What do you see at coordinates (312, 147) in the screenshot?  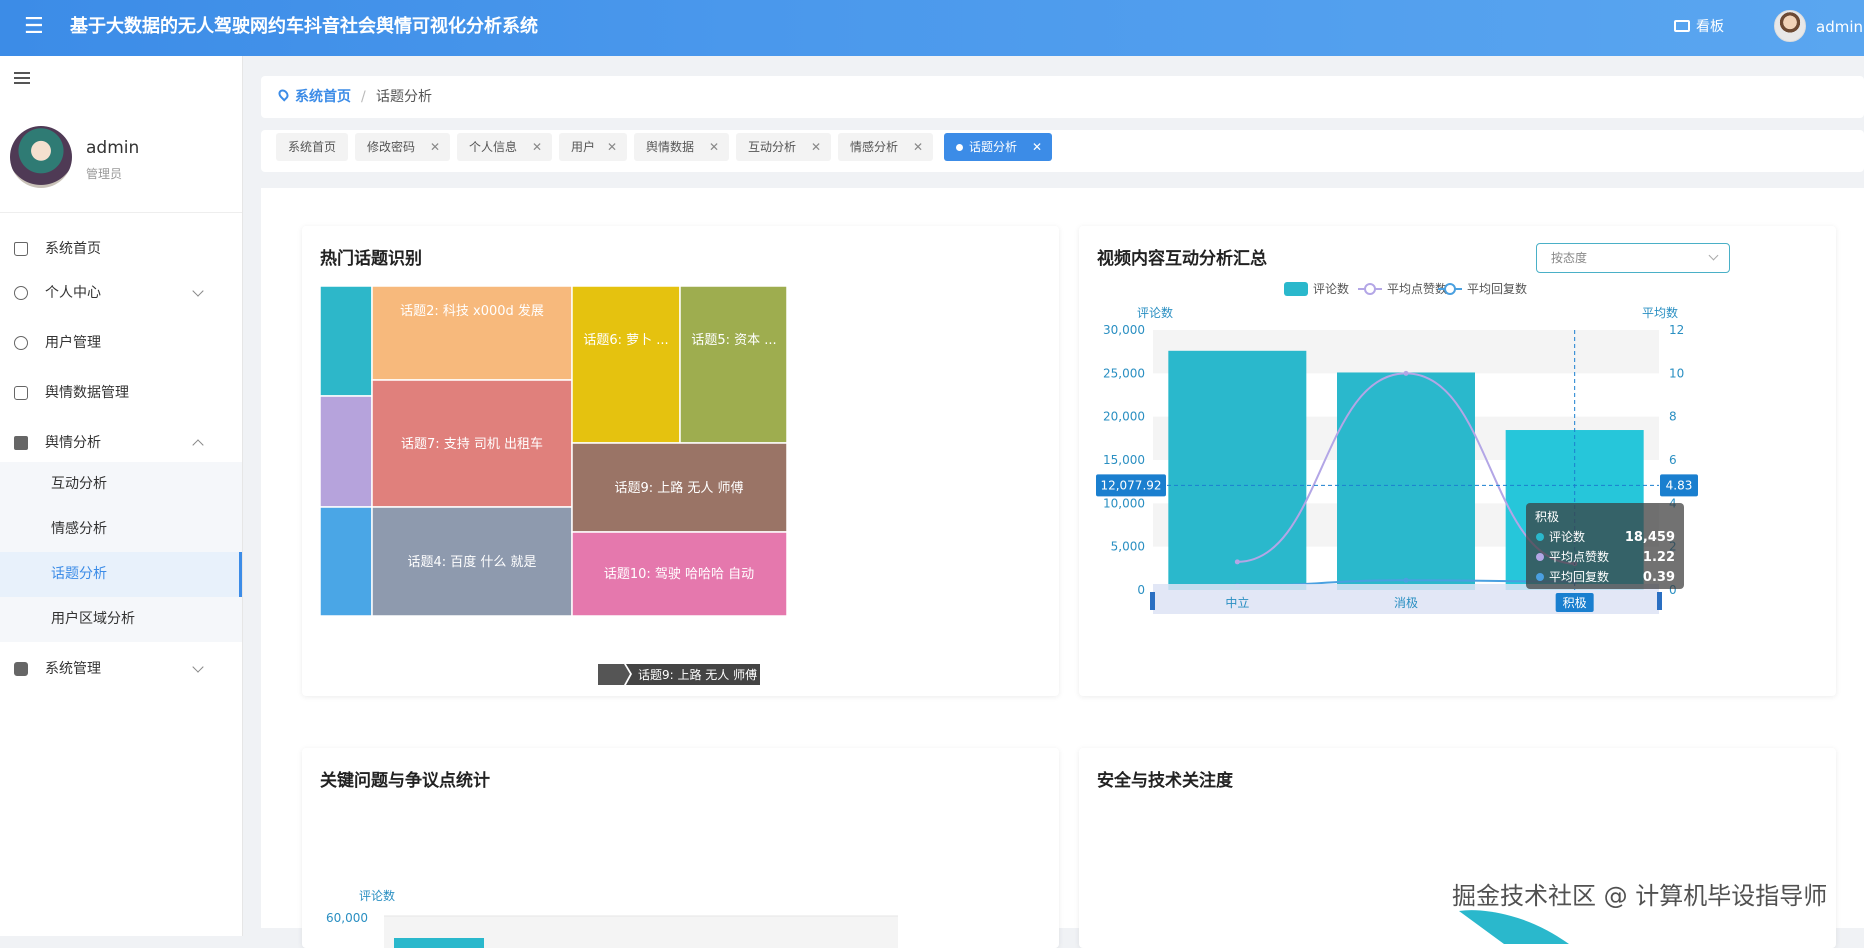 I see `tag-home: 系统首页` at bounding box center [312, 147].